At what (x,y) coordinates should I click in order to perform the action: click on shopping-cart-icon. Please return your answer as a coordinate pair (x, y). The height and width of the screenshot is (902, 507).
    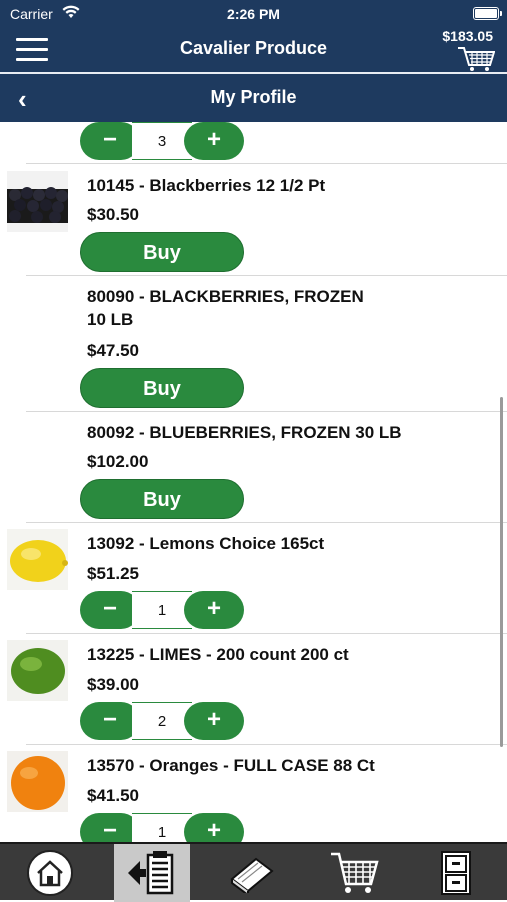
    Looking at the image, I should click on (355, 872).